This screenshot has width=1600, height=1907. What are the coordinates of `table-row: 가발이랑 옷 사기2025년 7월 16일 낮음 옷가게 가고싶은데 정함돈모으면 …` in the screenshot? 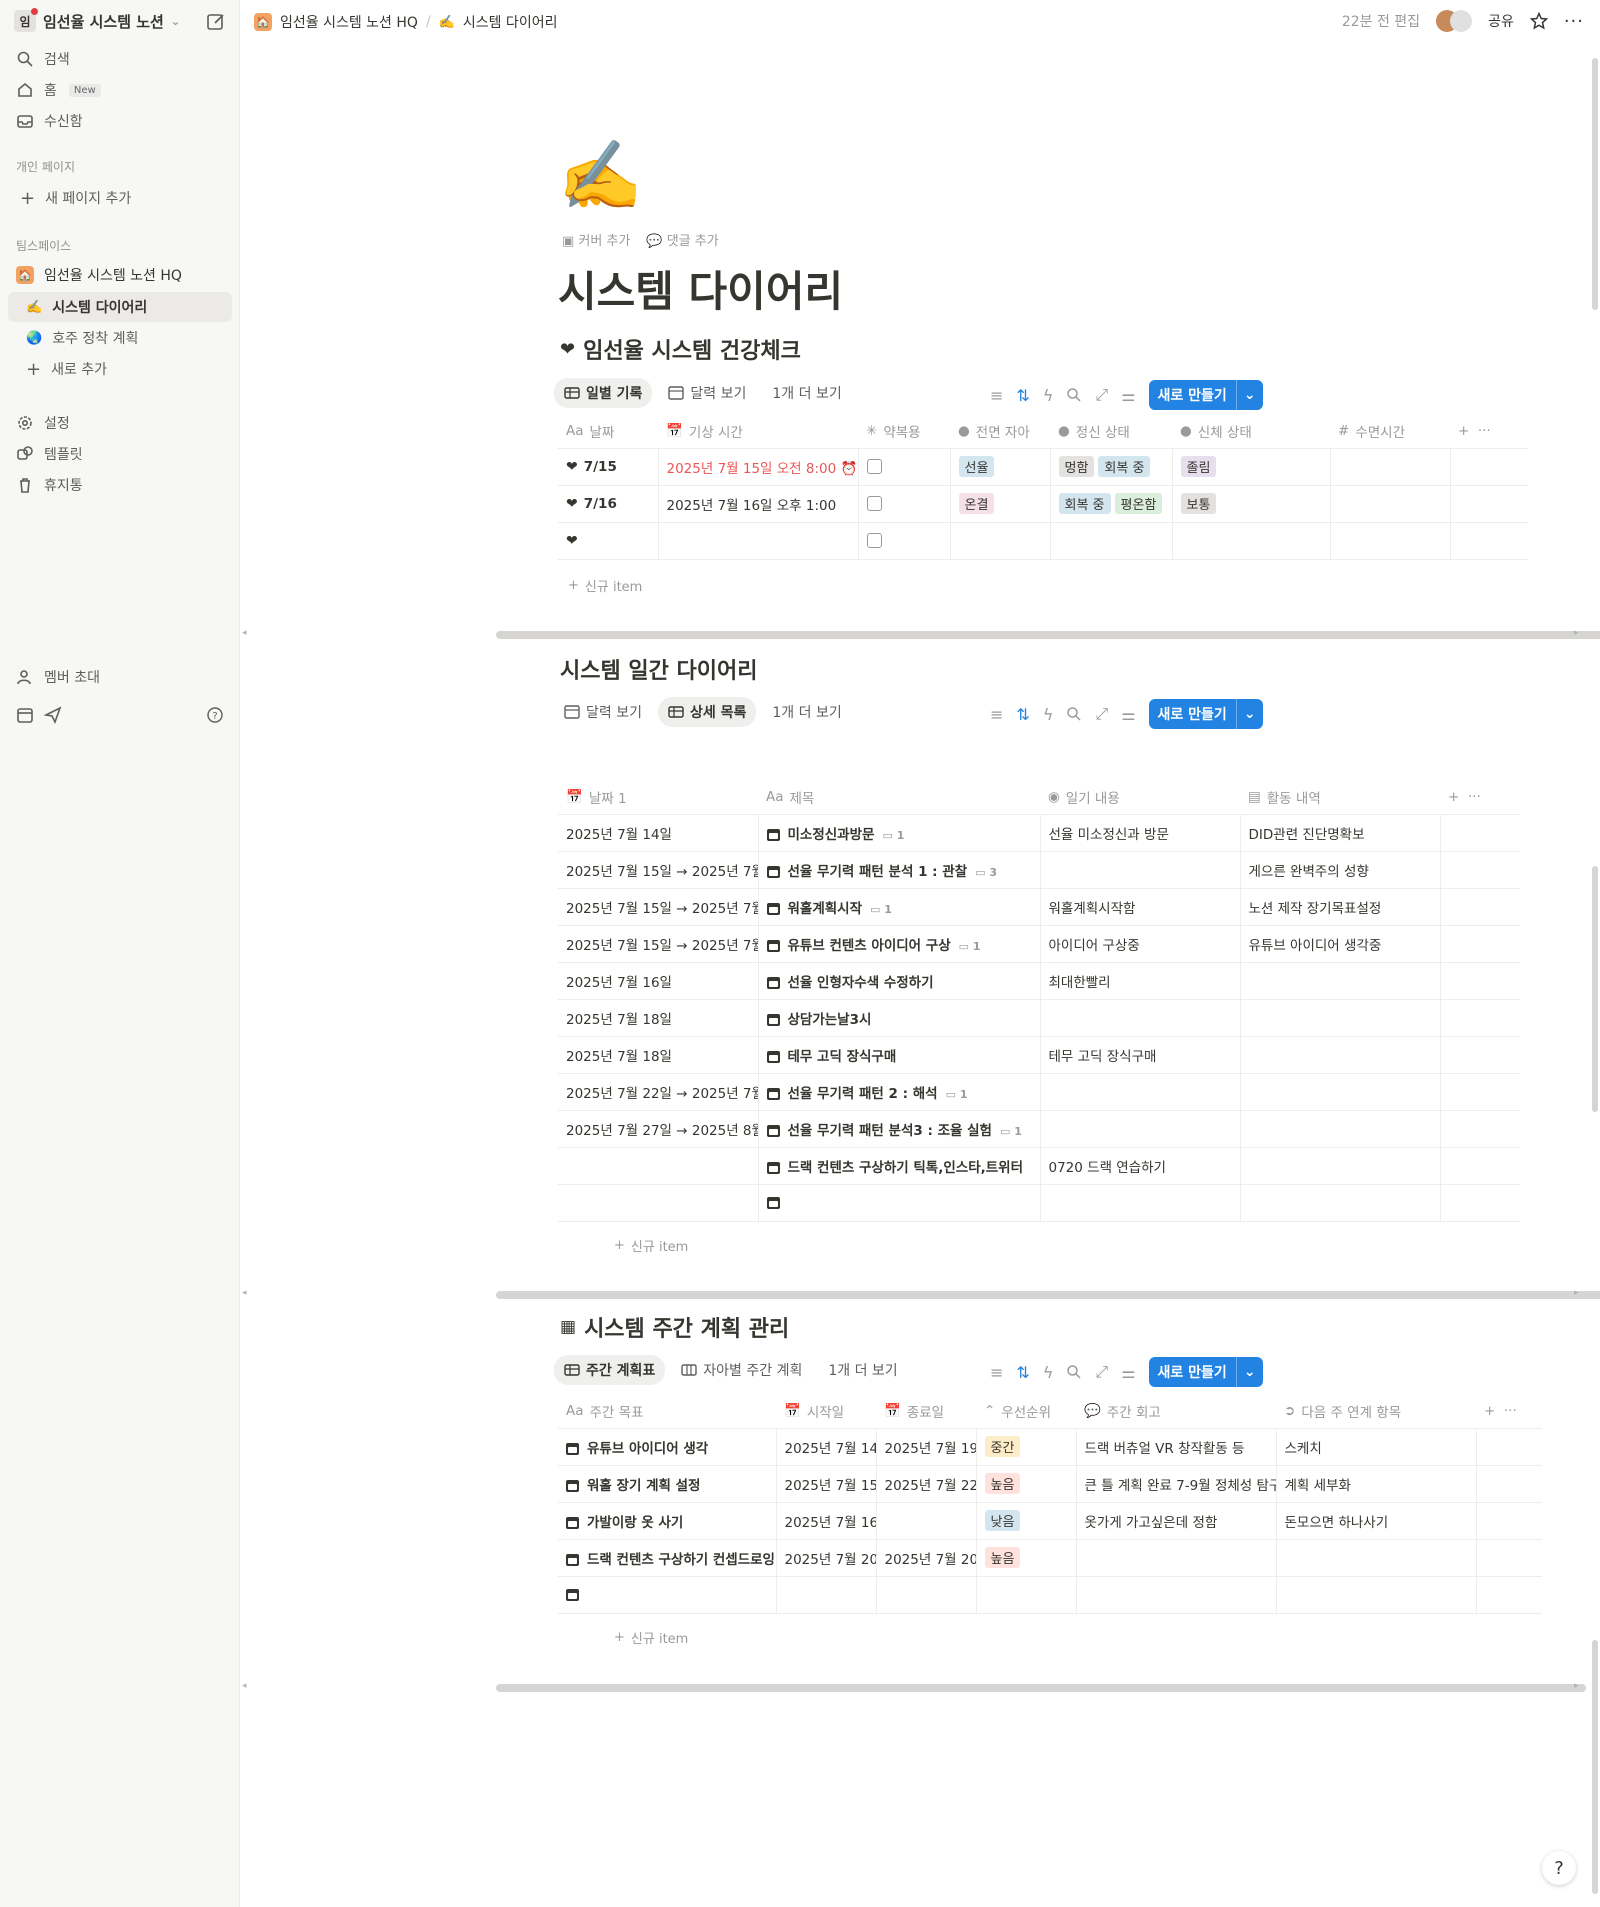 It's located at (1050, 1521).